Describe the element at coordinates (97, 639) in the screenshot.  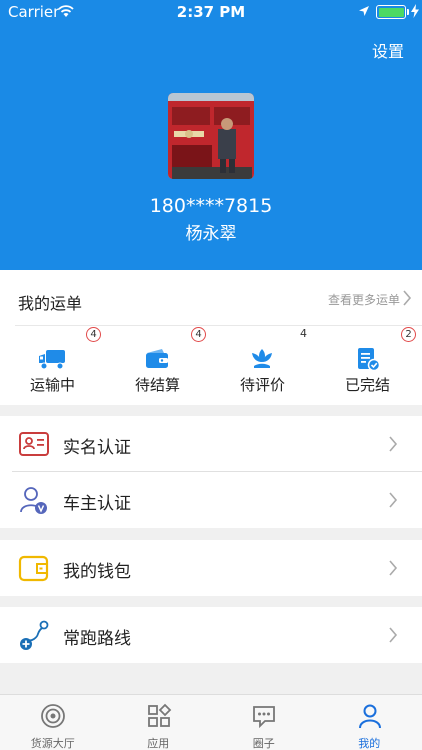
I see `menu-item-label: 常跑路线` at that location.